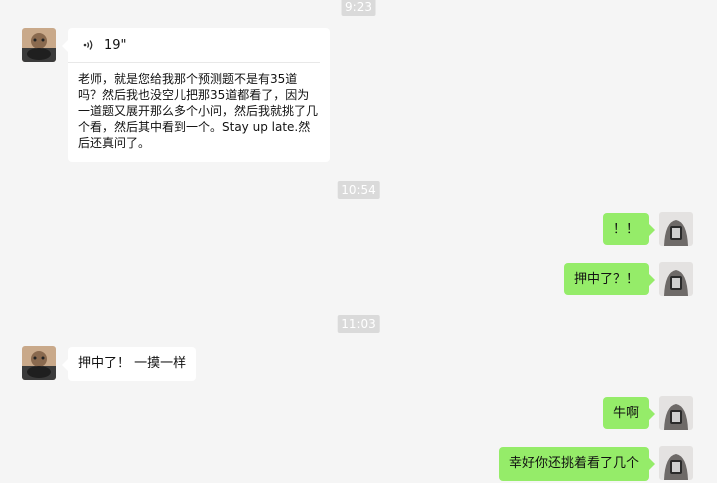 This screenshot has height=483, width=717. What do you see at coordinates (577, 464) in the screenshot?
I see `sent-message-bubble: 幸好你还挑着看了几个` at bounding box center [577, 464].